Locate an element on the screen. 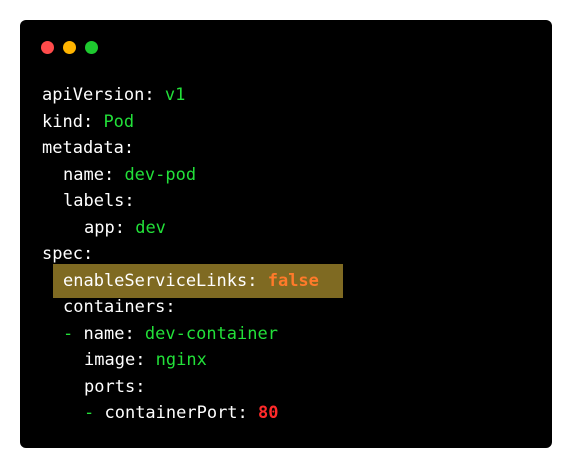 The image size is (571, 468). code-line-containerport: - containerPort: 80 is located at coordinates (181, 413).